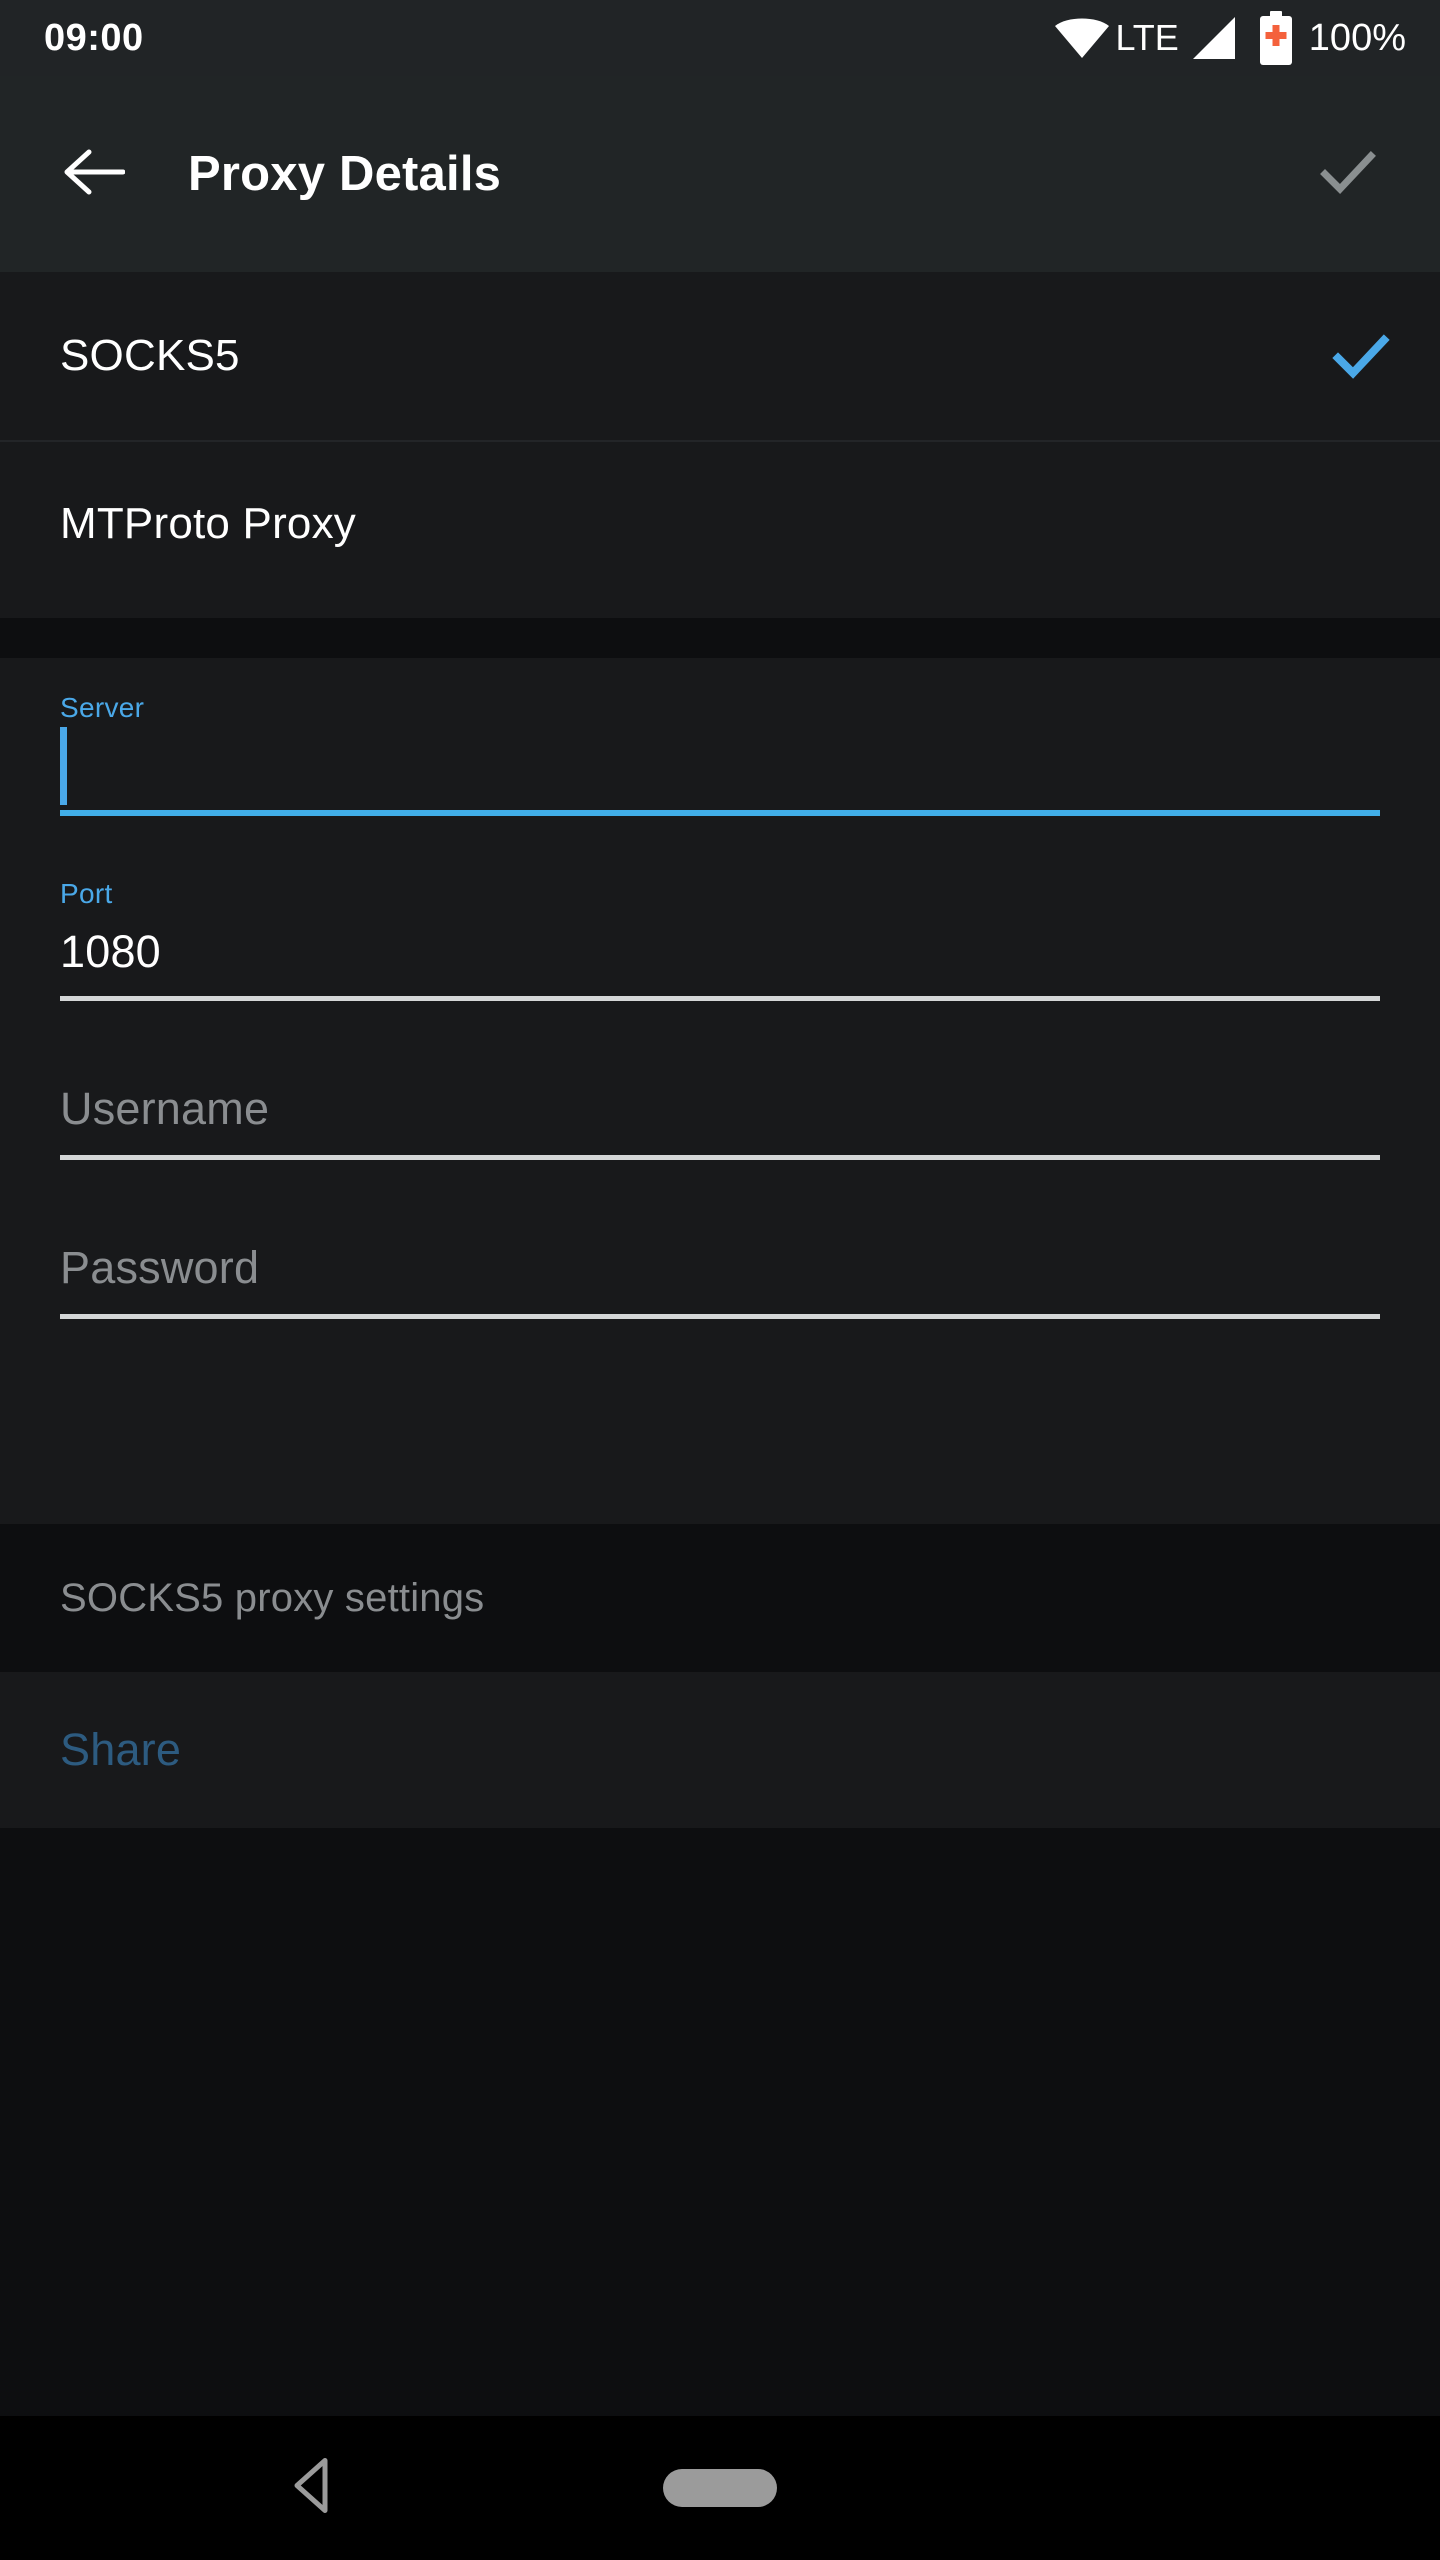  I want to click on proxy-type-label: SOCKS5, so click(150, 355).